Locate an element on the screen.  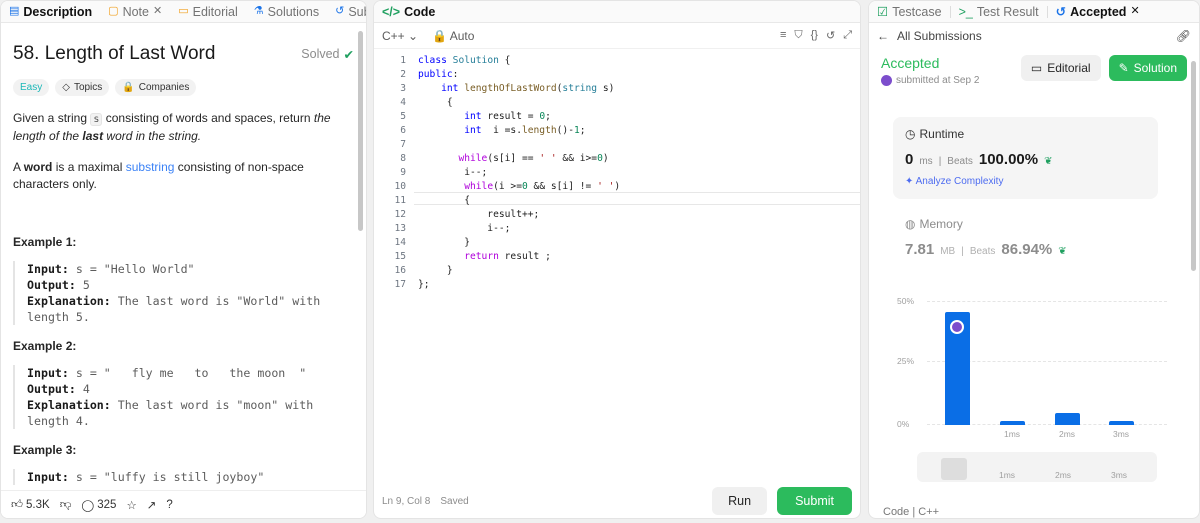
substring-link: substring is located at coordinates (150, 167).